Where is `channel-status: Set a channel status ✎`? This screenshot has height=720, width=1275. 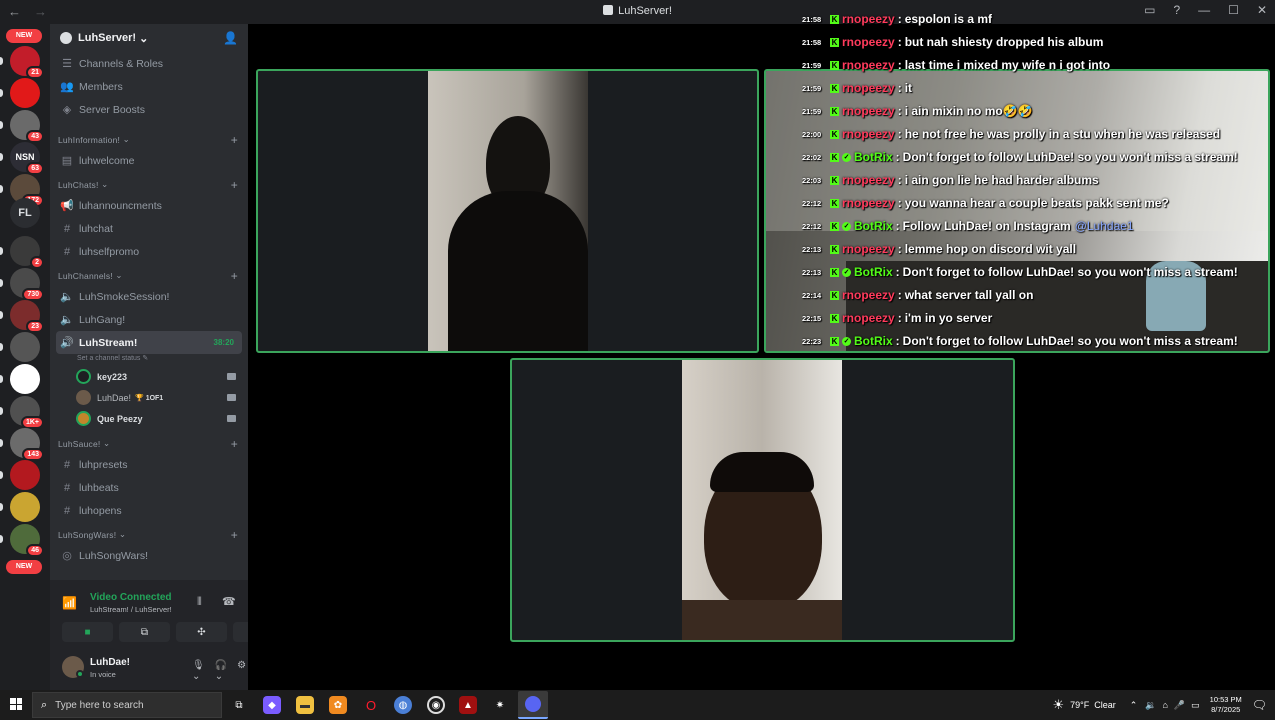
channel-status: Set a channel status ✎ is located at coordinates (149, 360).